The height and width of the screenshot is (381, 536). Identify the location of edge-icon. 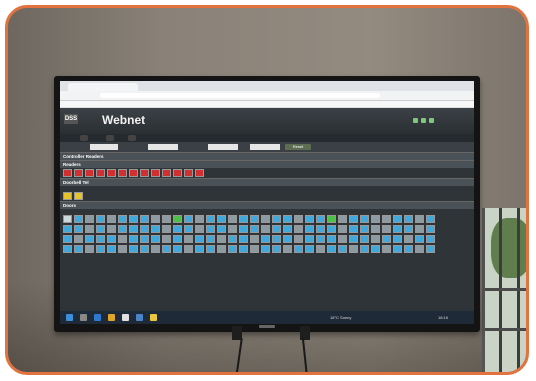
(97, 317).